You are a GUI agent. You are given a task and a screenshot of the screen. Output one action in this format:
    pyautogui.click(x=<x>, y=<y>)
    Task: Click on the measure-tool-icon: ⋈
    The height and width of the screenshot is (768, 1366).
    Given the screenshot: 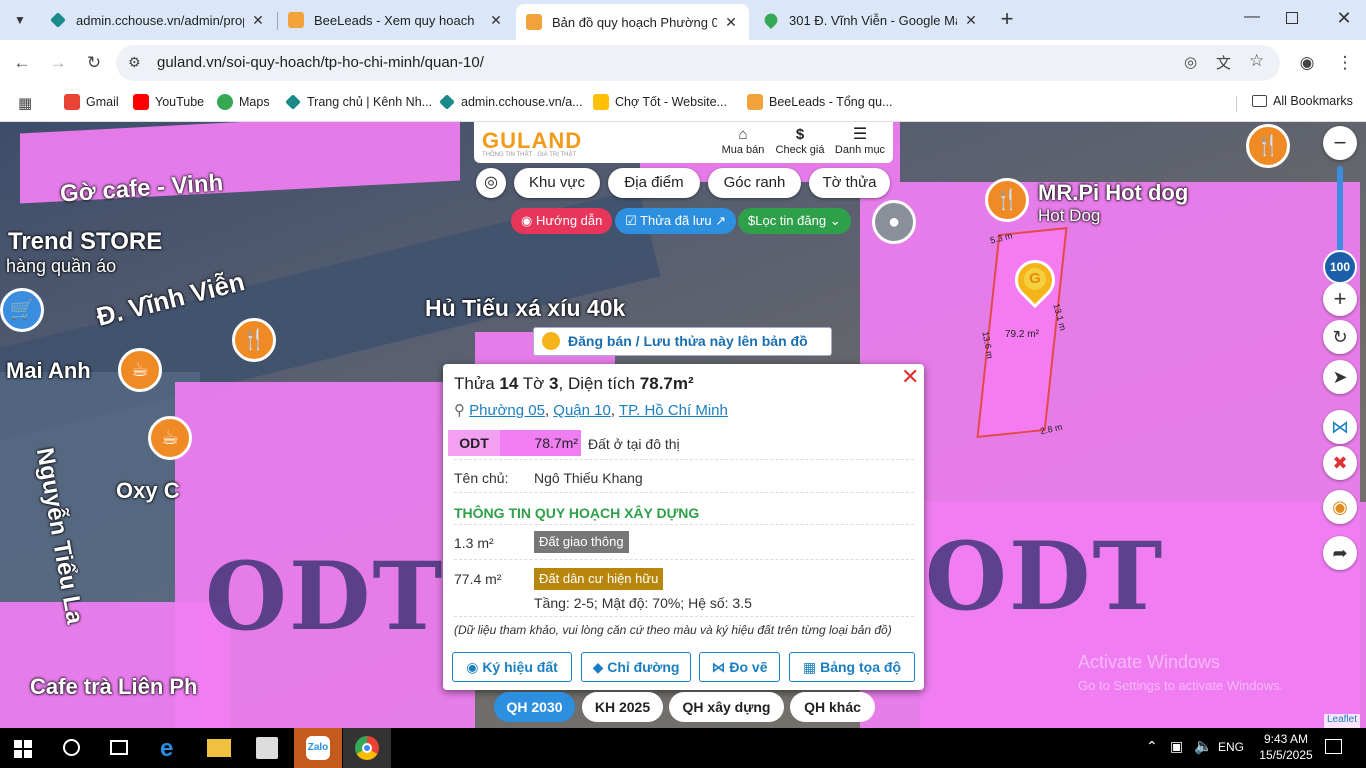 What is the action you would take?
    pyautogui.click(x=1340, y=427)
    